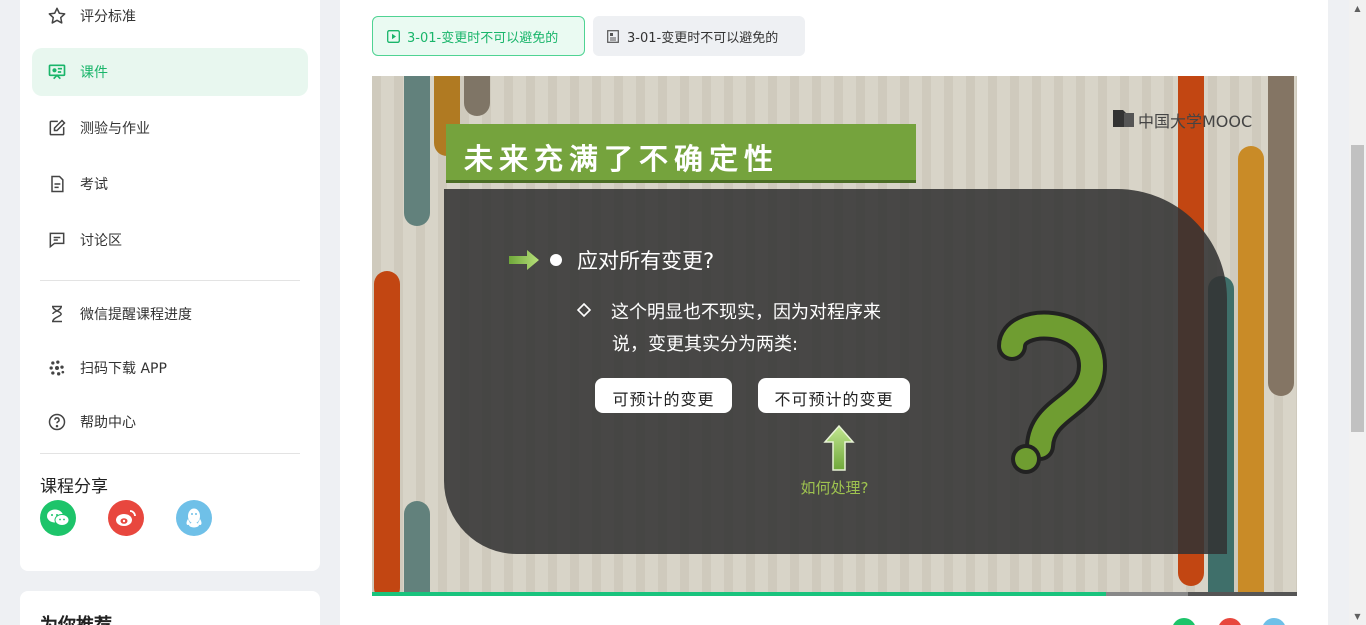 The width and height of the screenshot is (1366, 625). I want to click on sidebar-item-quiz: 测验与作业, so click(170, 128).